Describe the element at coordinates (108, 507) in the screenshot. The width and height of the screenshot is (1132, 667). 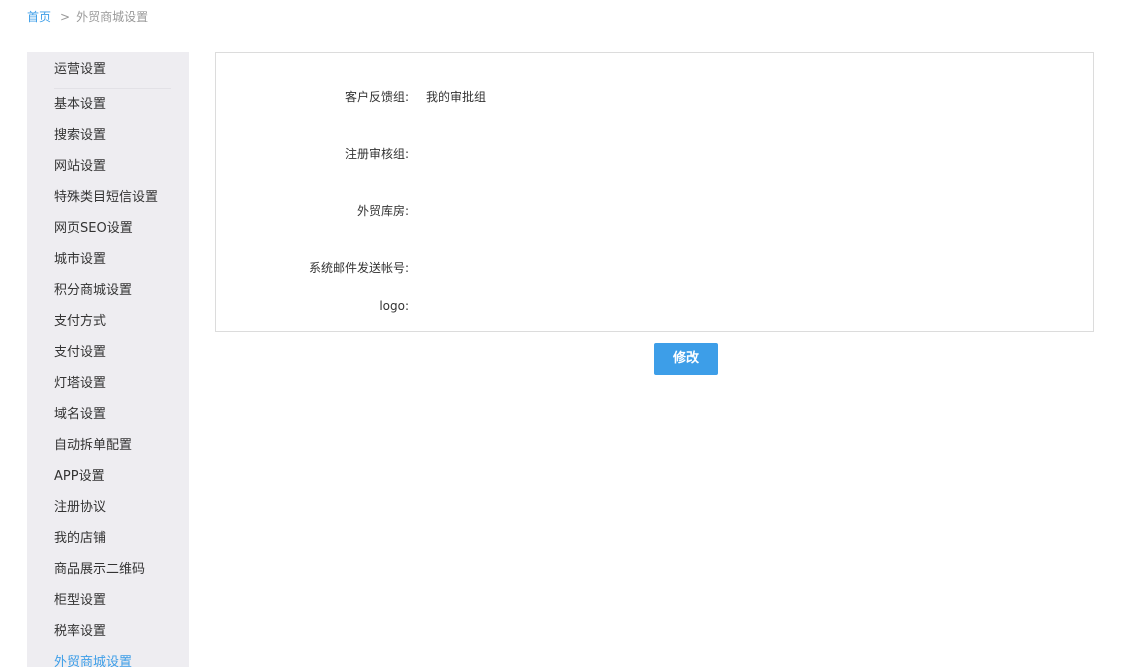
I see `sidebar-item-registration-agreement: 注册协议` at that location.